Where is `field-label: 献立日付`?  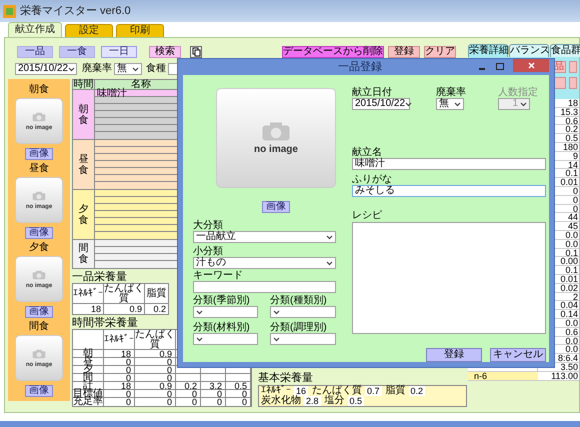 field-label: 献立日付 is located at coordinates (372, 93).